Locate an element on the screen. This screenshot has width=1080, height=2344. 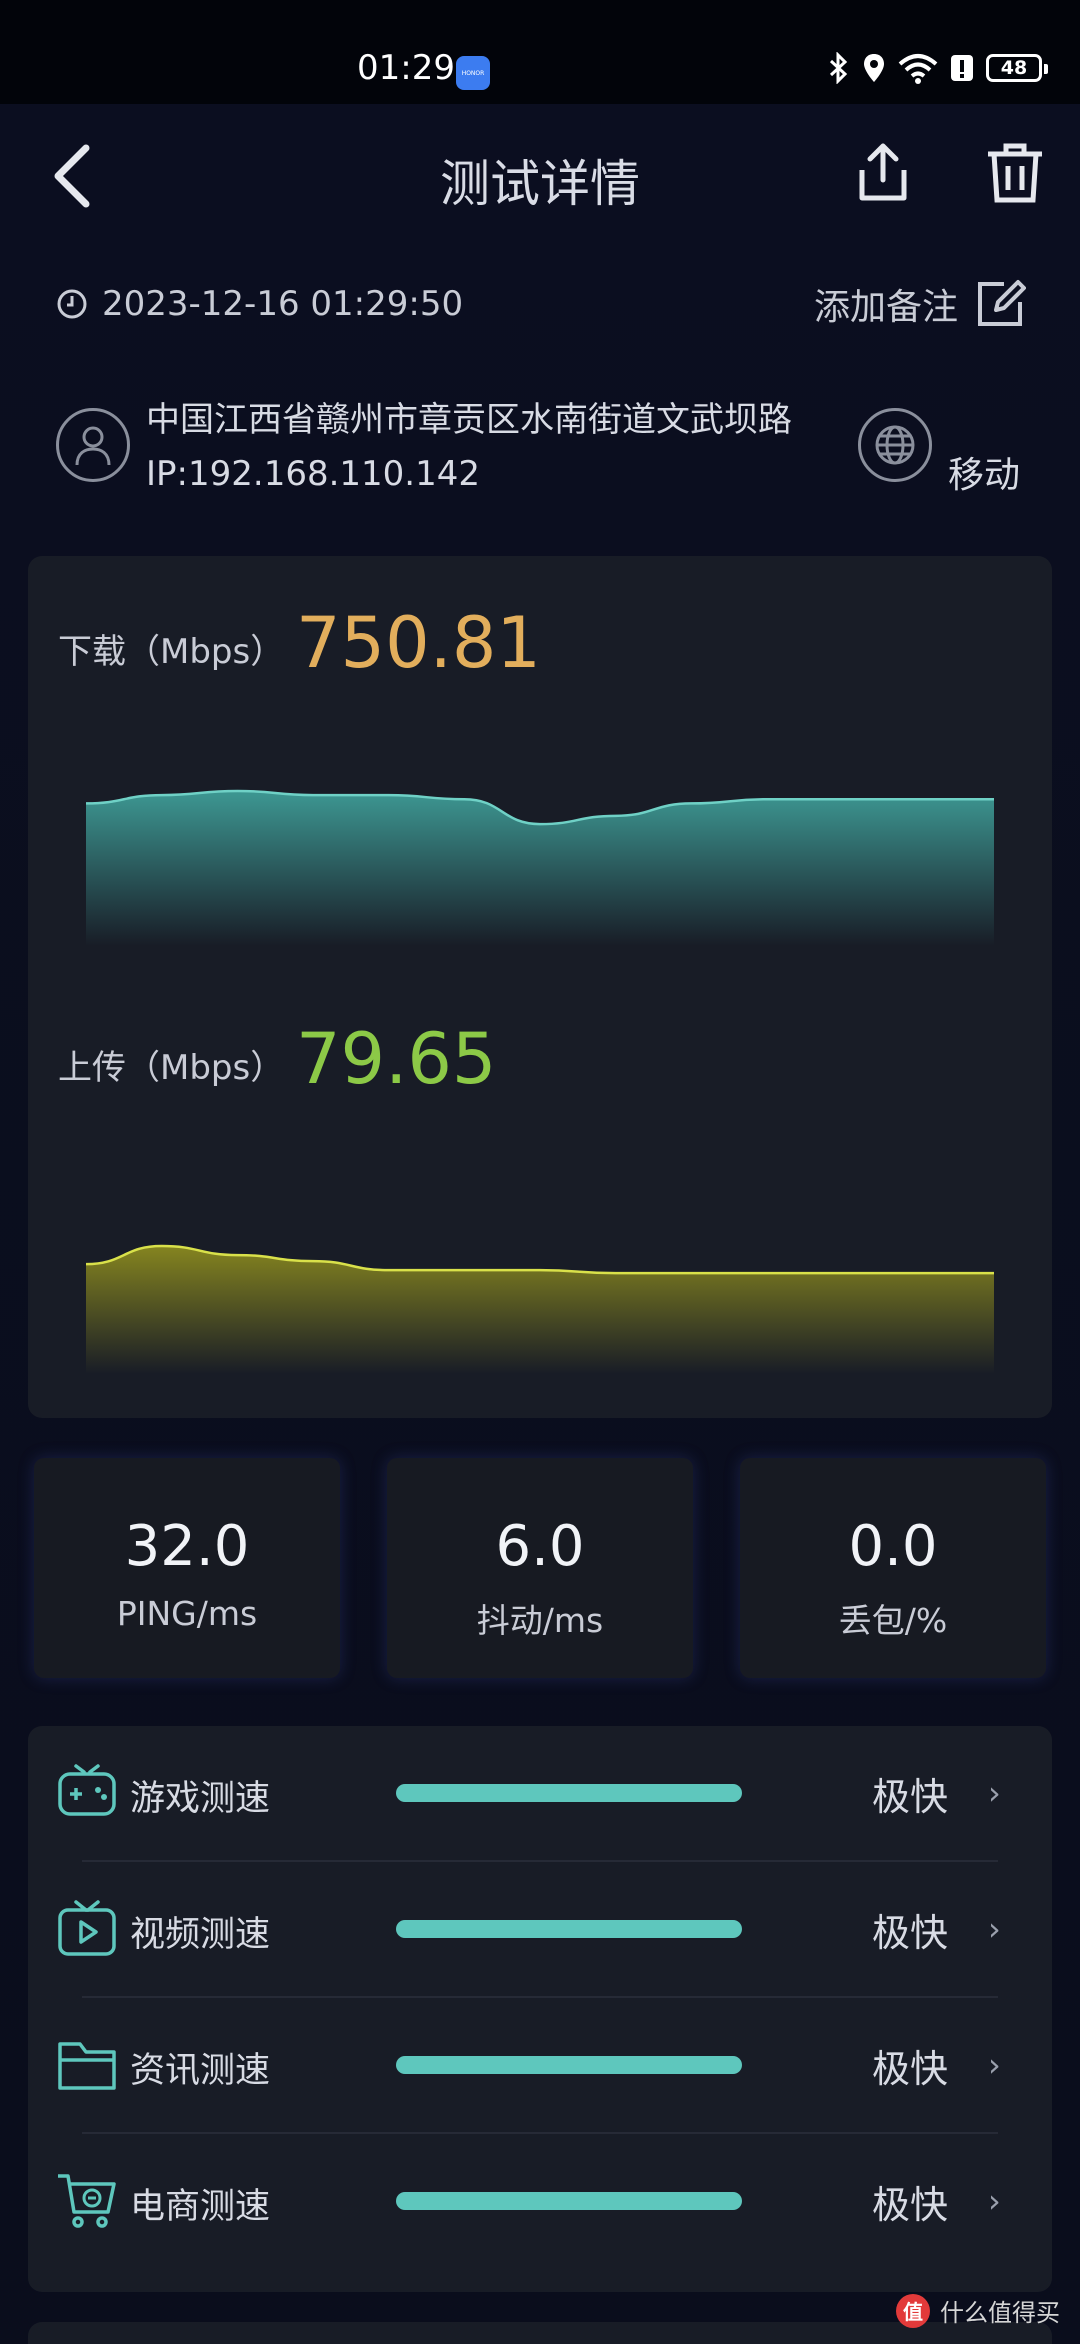
status-time: 01:29 is located at coordinates (406, 68).